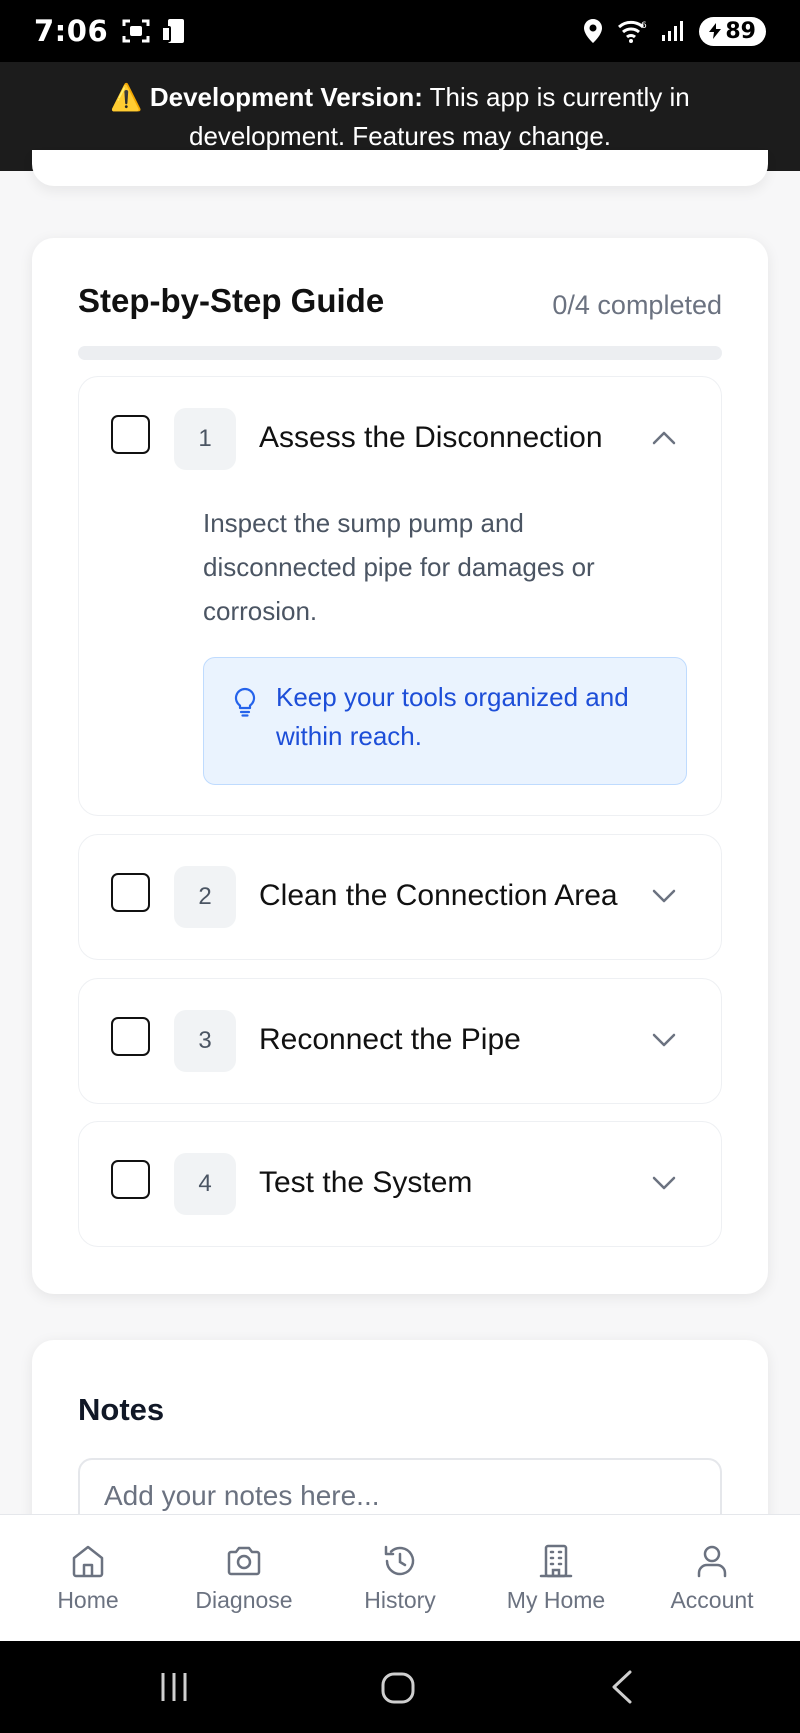 The image size is (800, 1733). What do you see at coordinates (400, 31) in the screenshot?
I see `status-bar: 7:06 6 89` at bounding box center [400, 31].